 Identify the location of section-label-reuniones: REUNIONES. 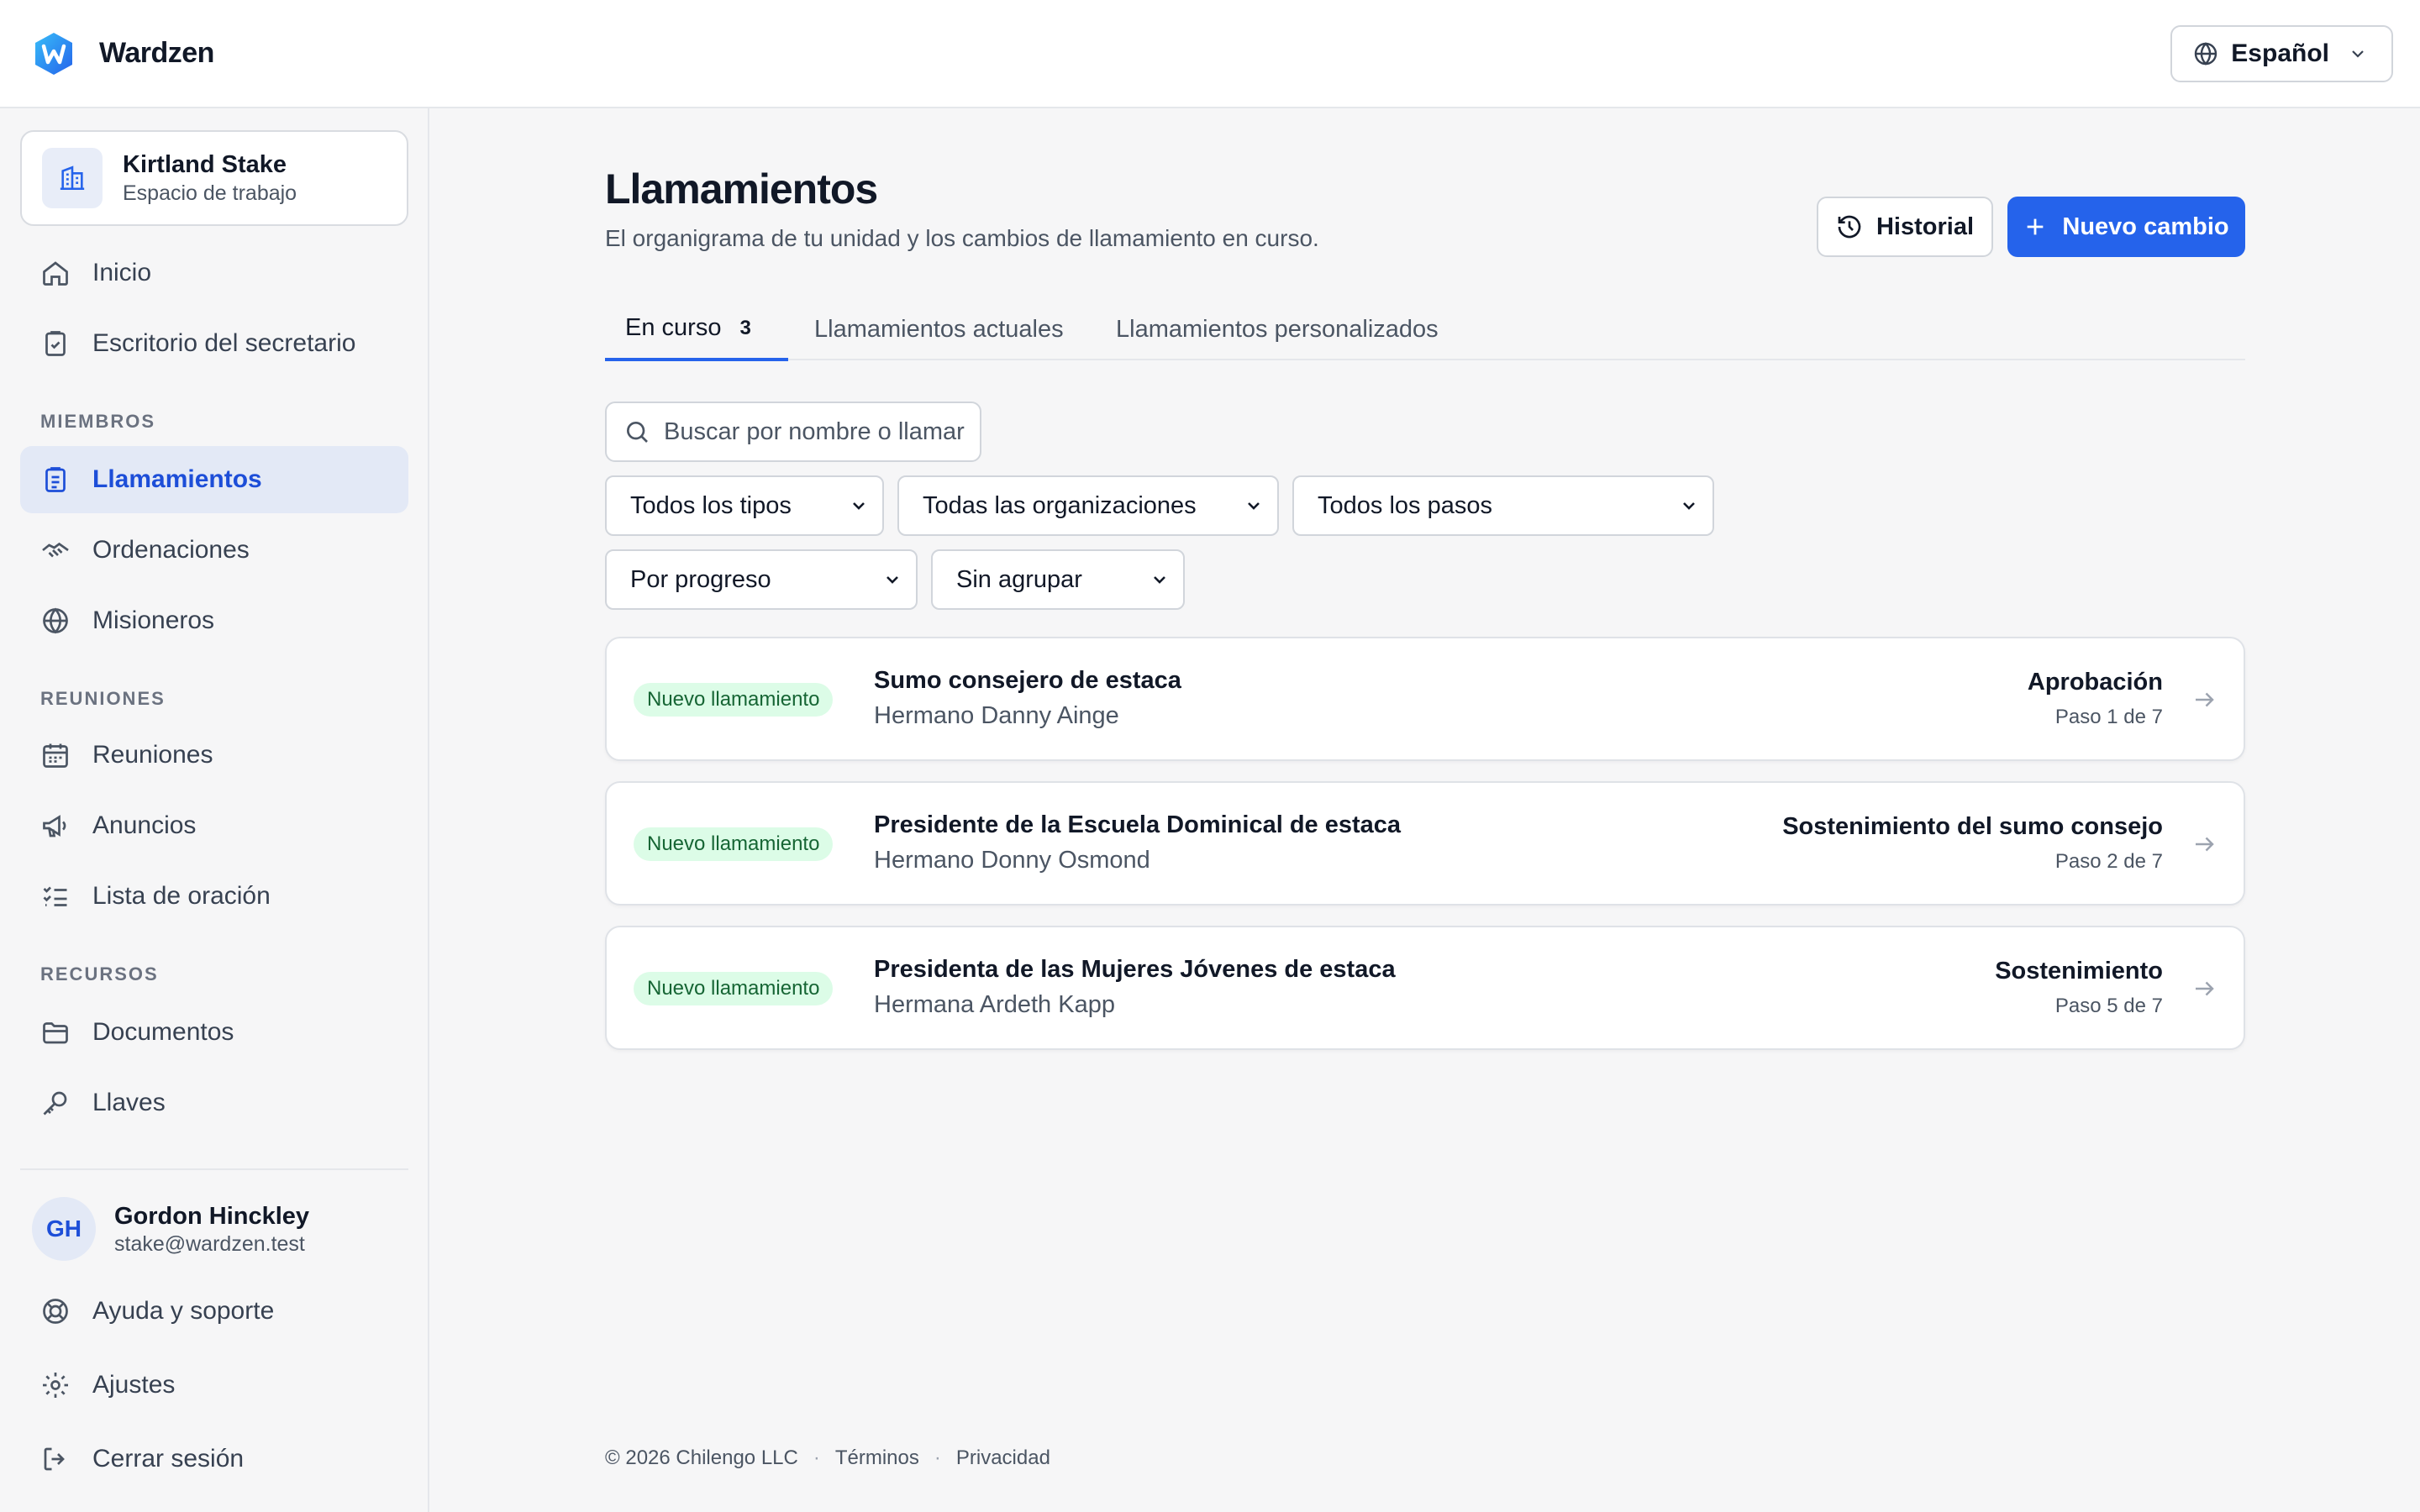
(103, 698).